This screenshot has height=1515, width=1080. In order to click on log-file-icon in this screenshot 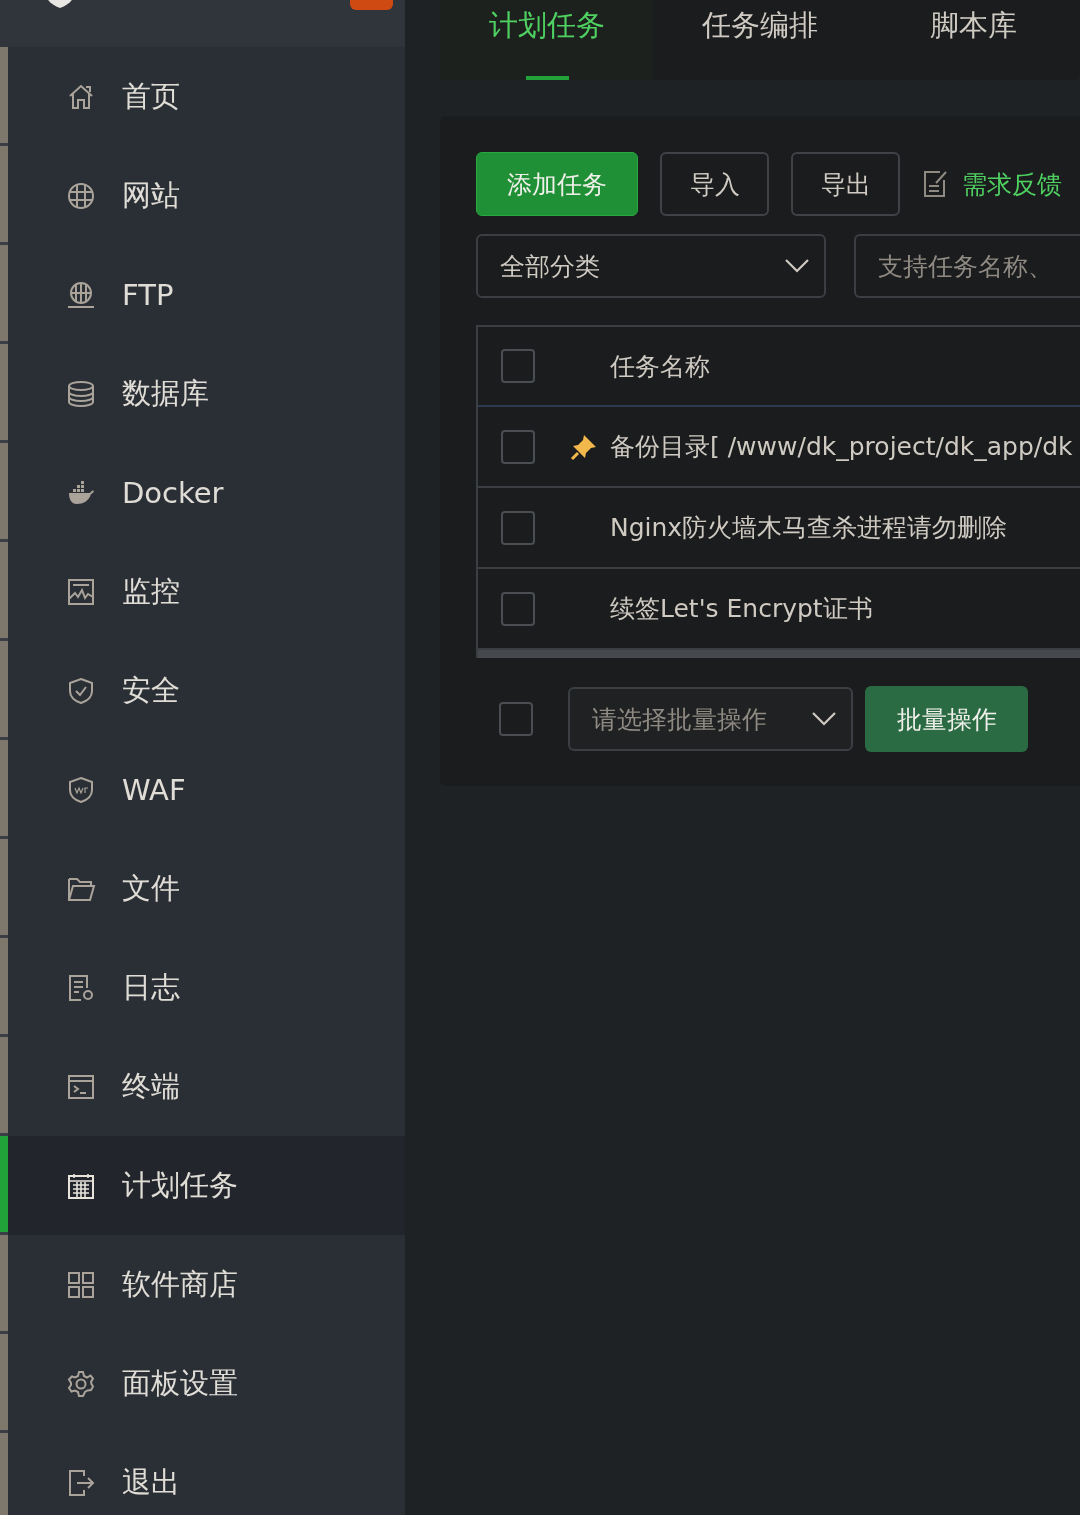, I will do `click(81, 987)`.